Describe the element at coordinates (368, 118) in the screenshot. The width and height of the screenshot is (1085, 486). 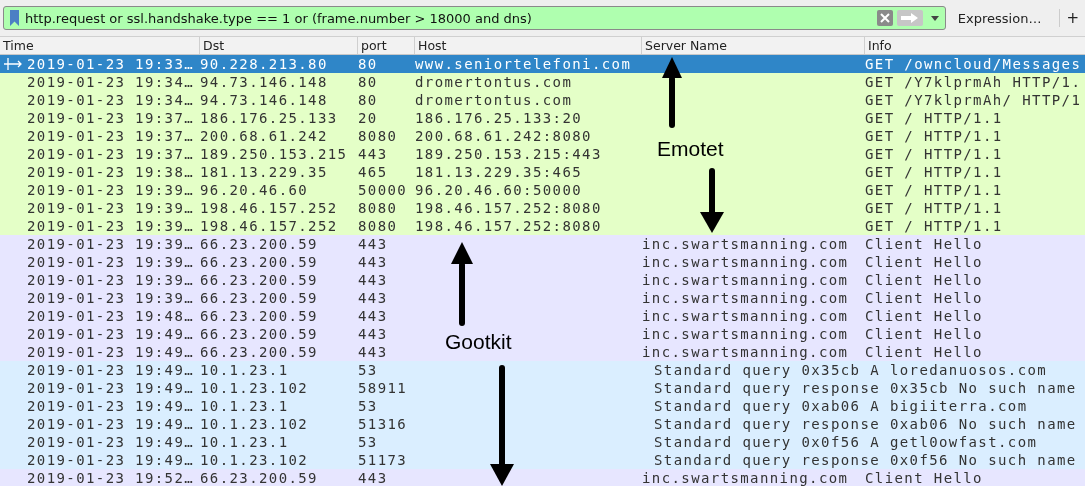
I see `table-cell-text: 20` at that location.